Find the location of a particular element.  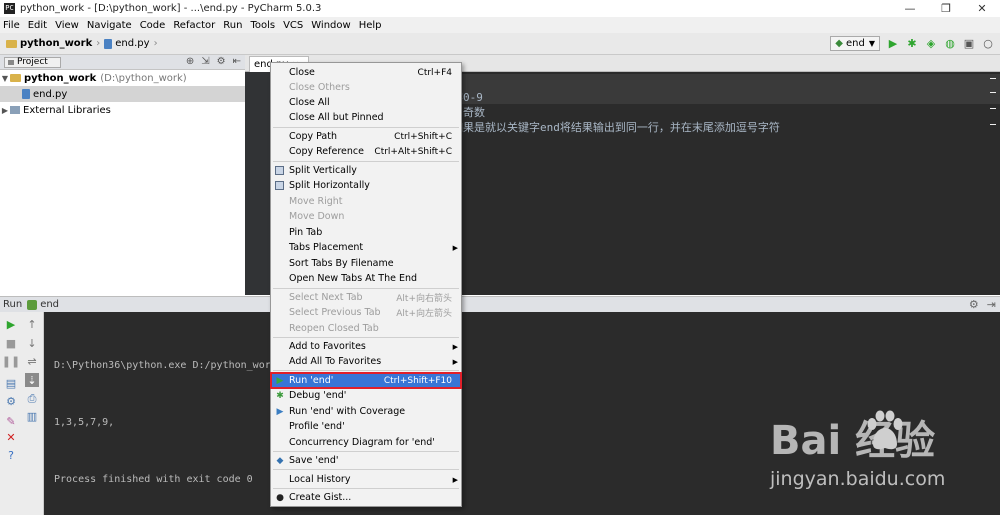

menu-item-close-all: Close All is located at coordinates (366, 102).